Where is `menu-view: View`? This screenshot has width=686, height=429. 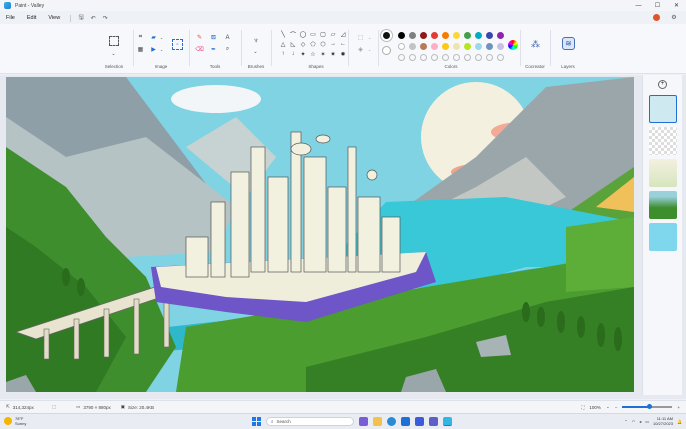 menu-view: View is located at coordinates (54, 18).